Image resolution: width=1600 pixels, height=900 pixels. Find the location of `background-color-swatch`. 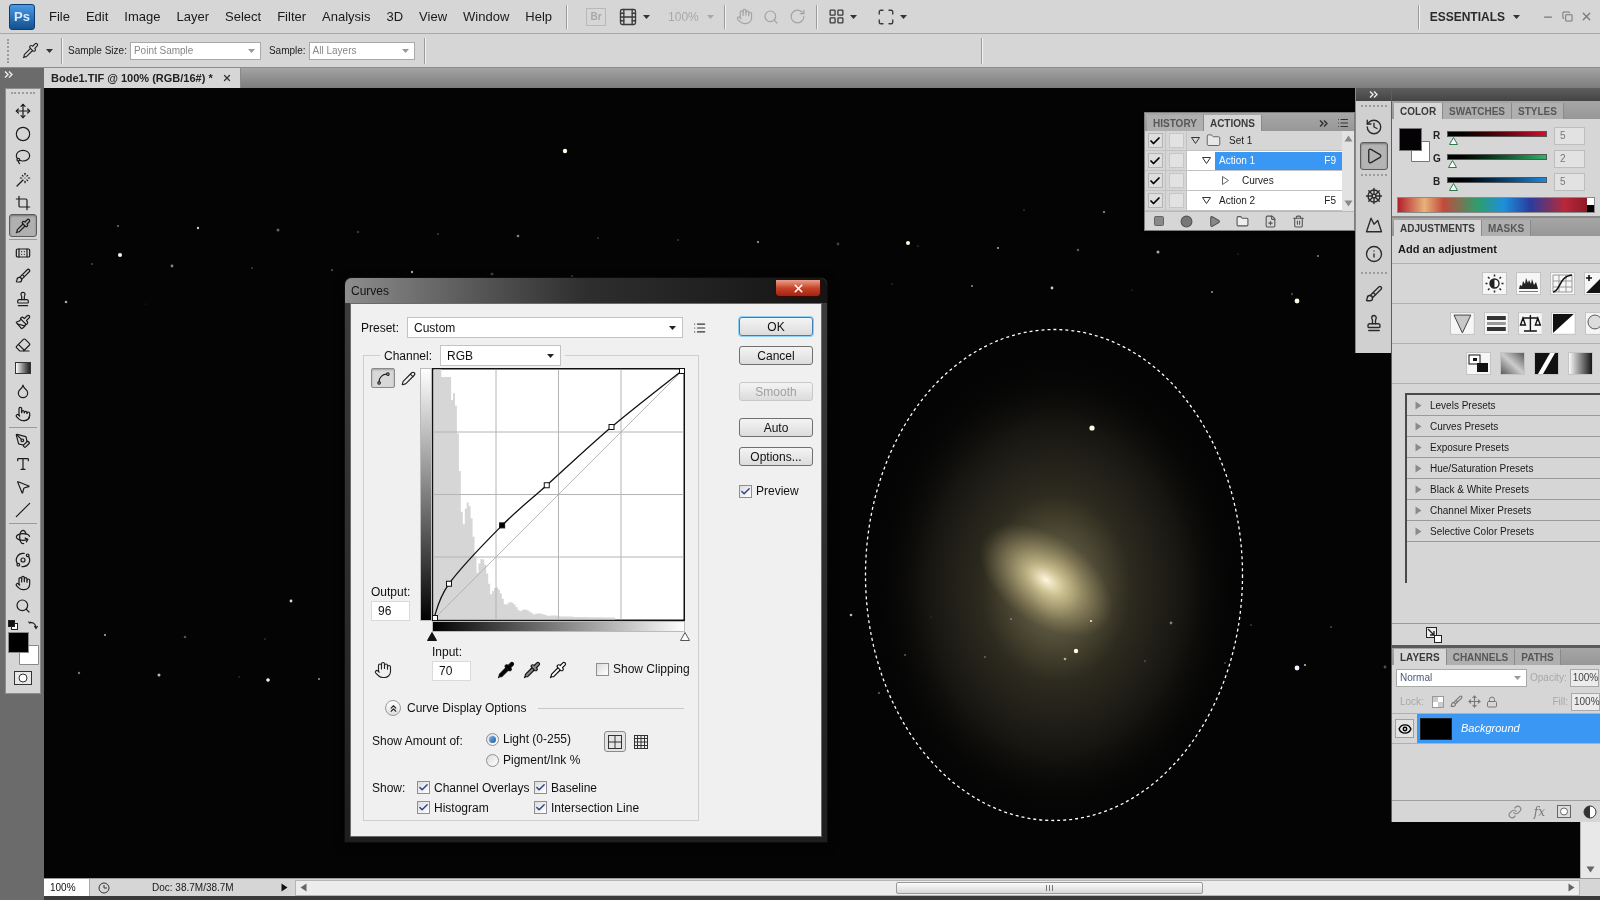

background-color-swatch is located at coordinates (1420, 151).